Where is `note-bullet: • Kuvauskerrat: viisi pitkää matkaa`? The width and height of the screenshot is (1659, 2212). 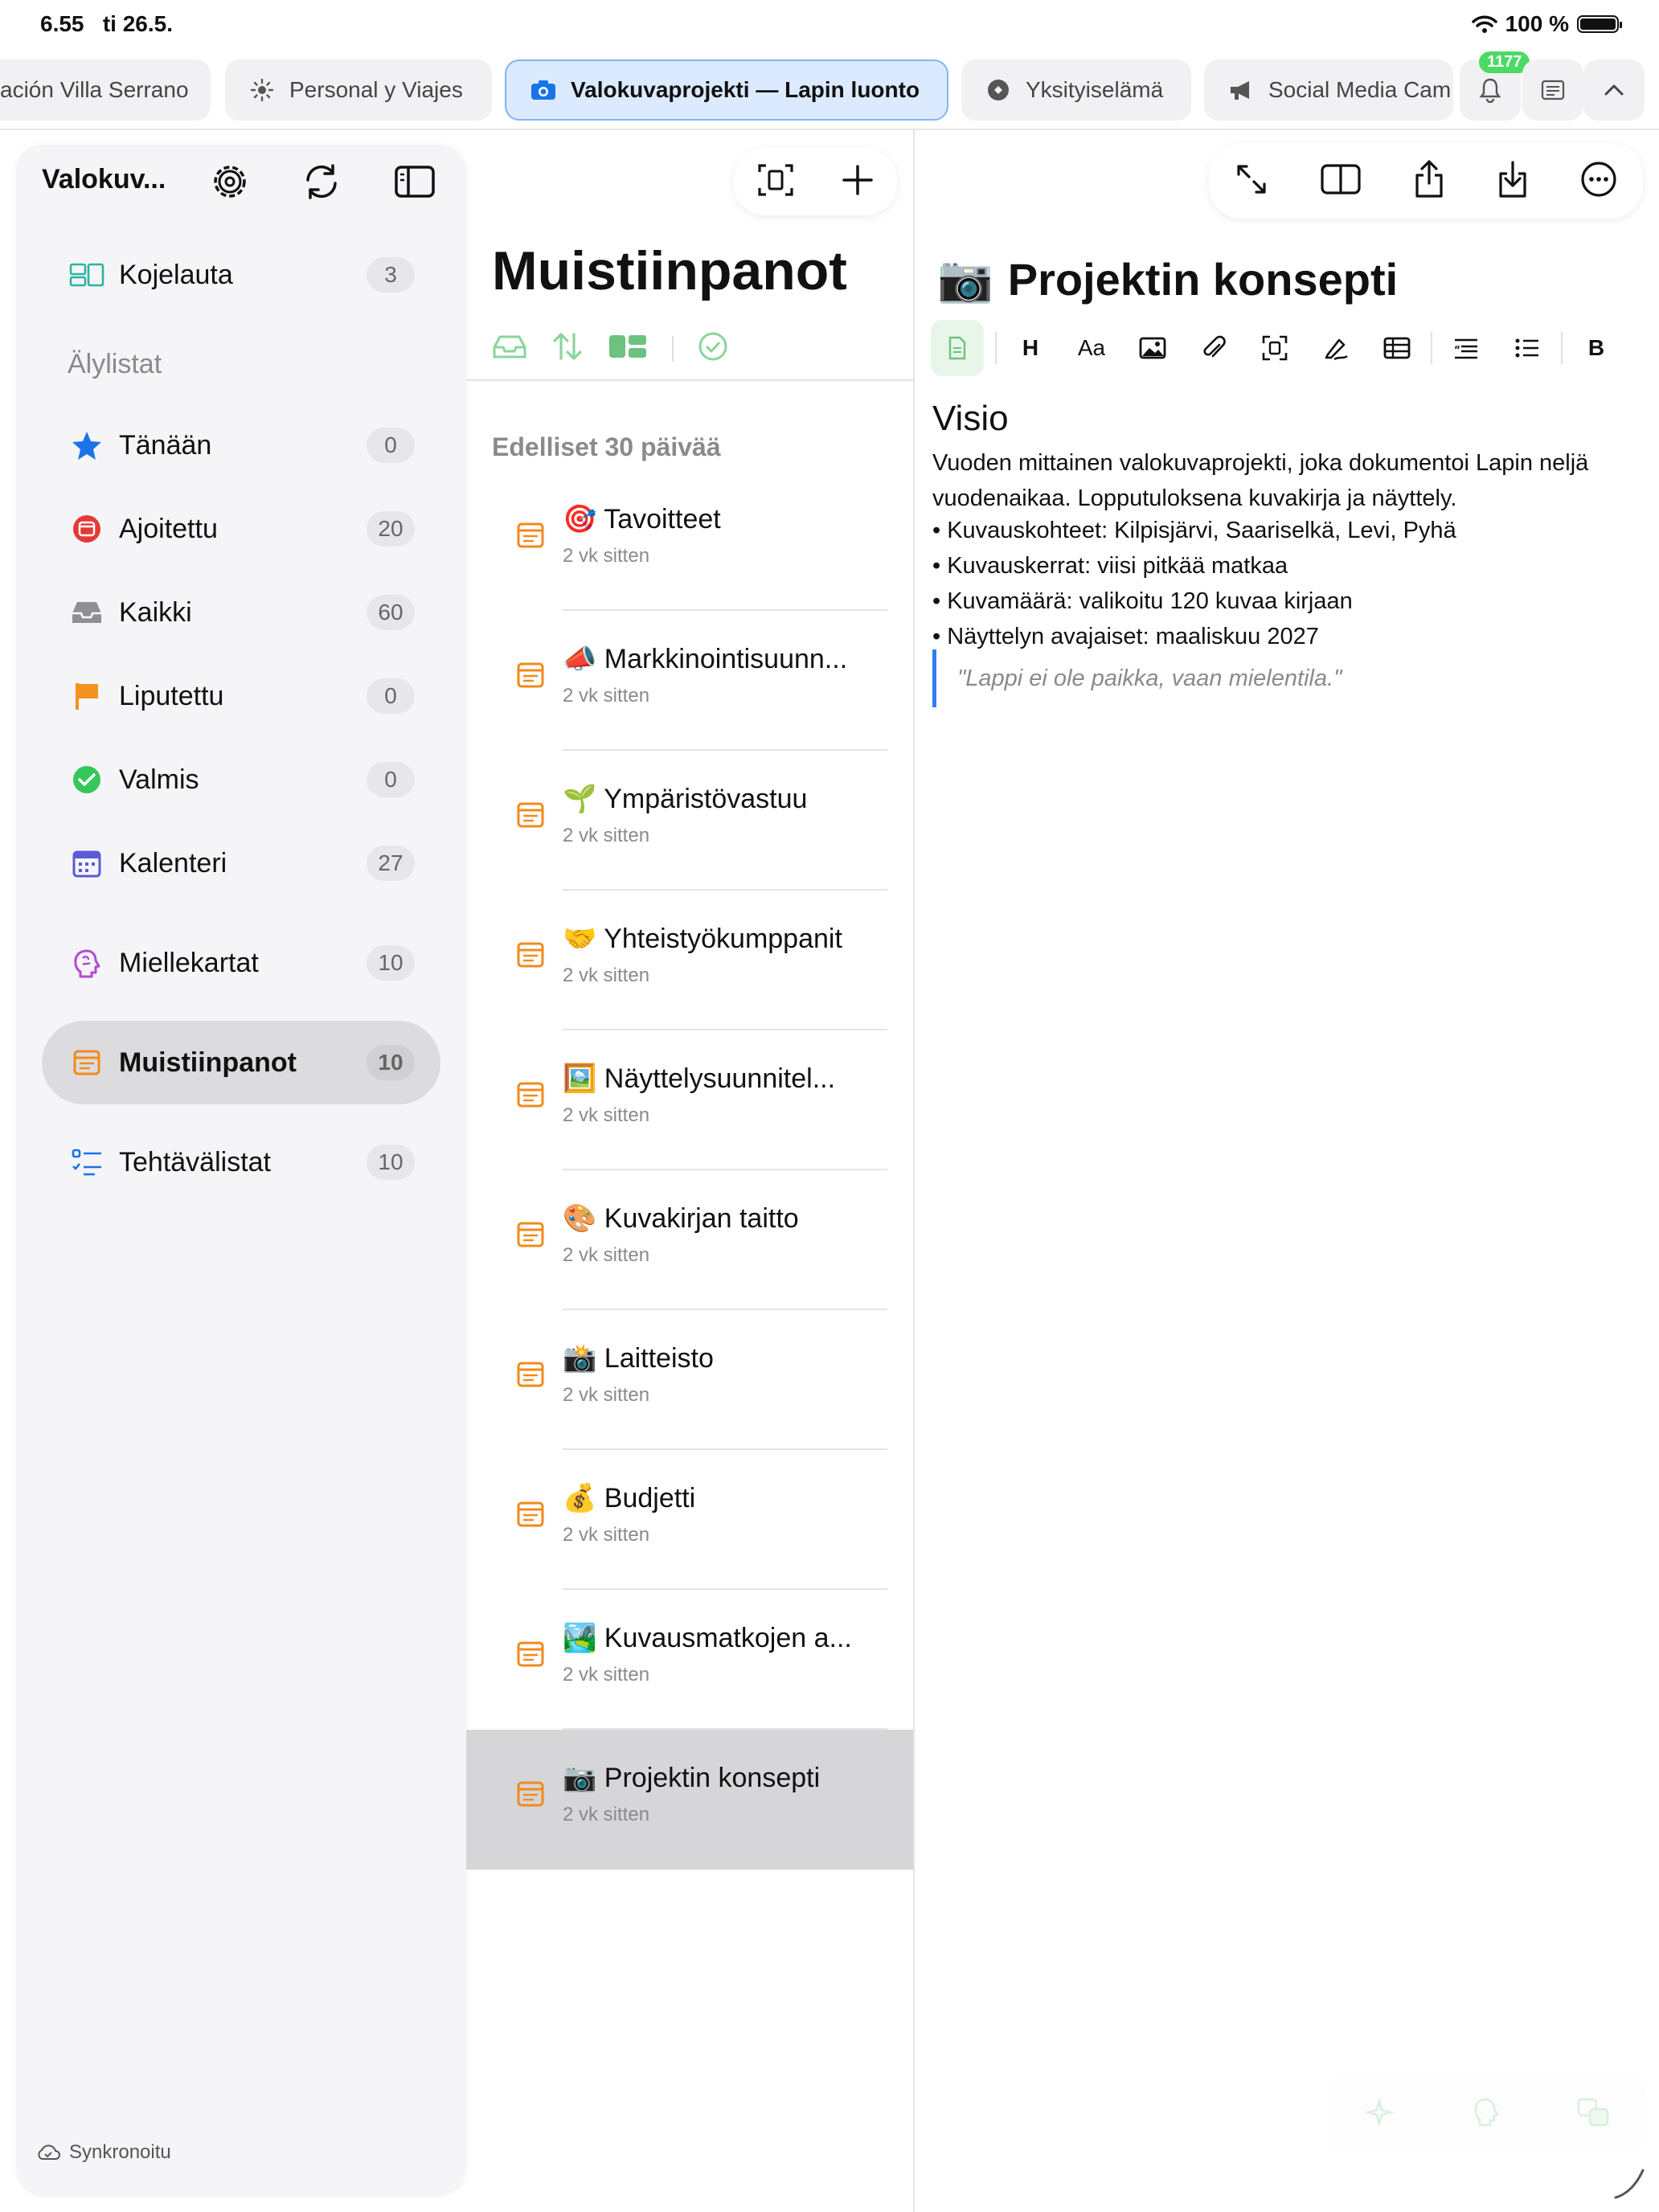
note-bullet: • Kuvauskerrat: viisi pitkää matkaa is located at coordinates (1110, 566).